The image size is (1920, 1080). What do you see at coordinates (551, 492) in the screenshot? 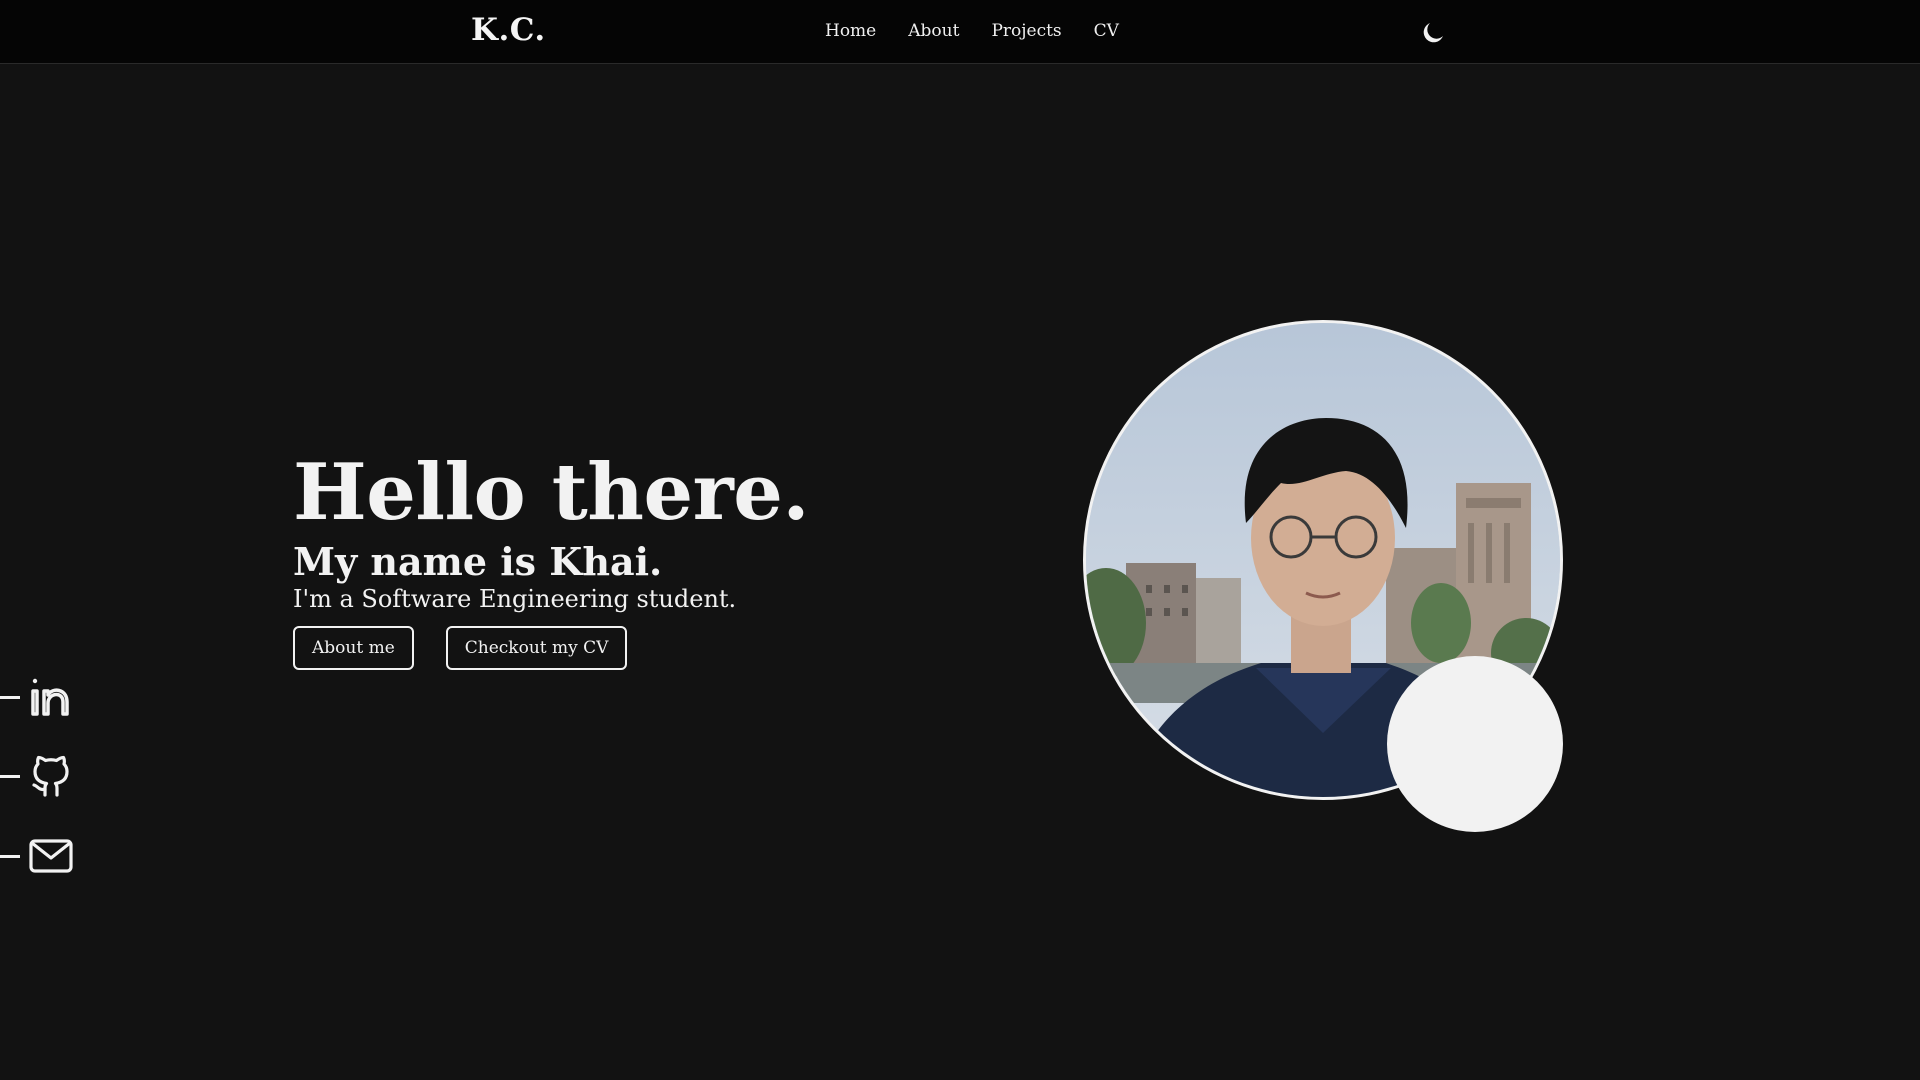
I see `hero-title: Hello there.` at bounding box center [551, 492].